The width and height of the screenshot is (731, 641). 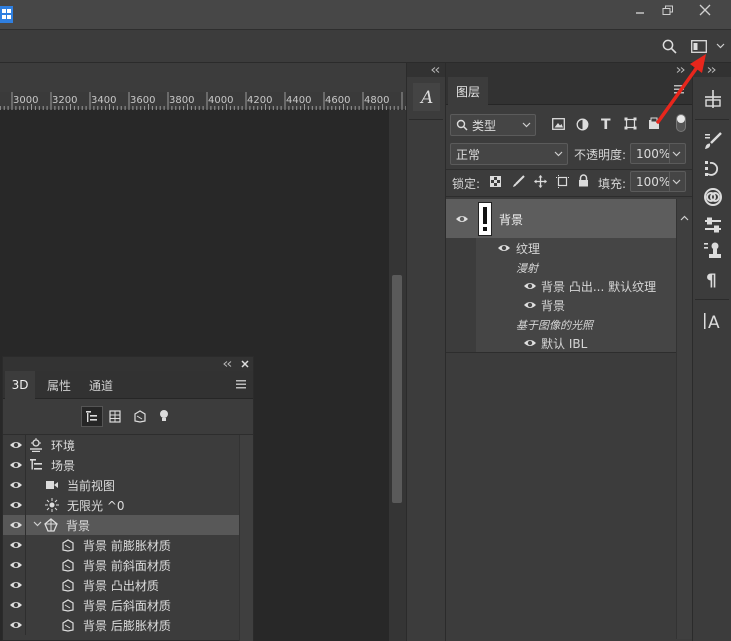 I want to click on tab-layers: 图层, so click(x=468, y=91).